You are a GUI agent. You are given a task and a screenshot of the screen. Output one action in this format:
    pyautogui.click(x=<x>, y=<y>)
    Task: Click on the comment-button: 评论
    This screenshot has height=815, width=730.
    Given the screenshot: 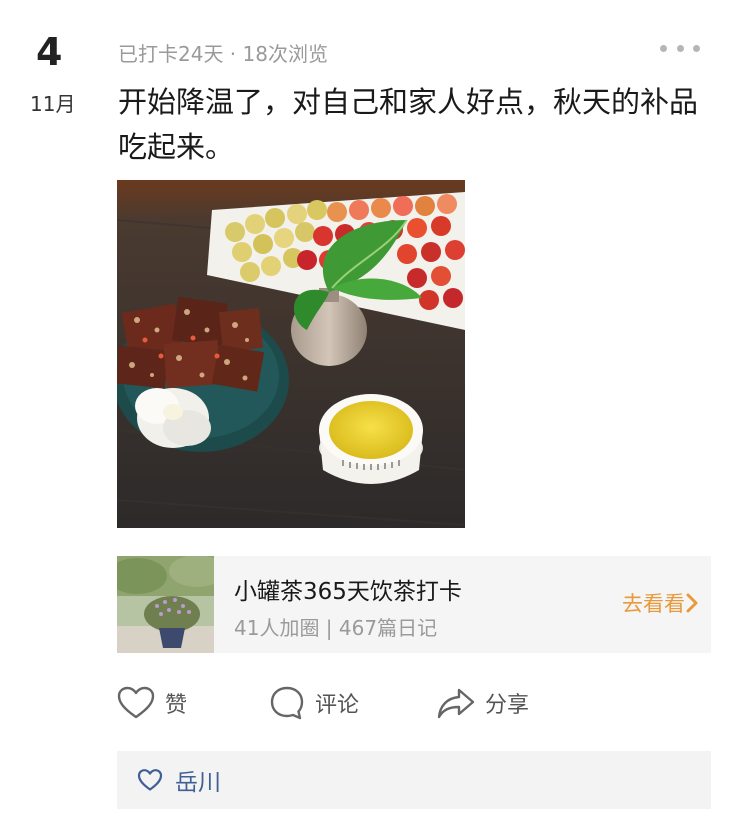 What is the action you would take?
    pyautogui.click(x=314, y=703)
    